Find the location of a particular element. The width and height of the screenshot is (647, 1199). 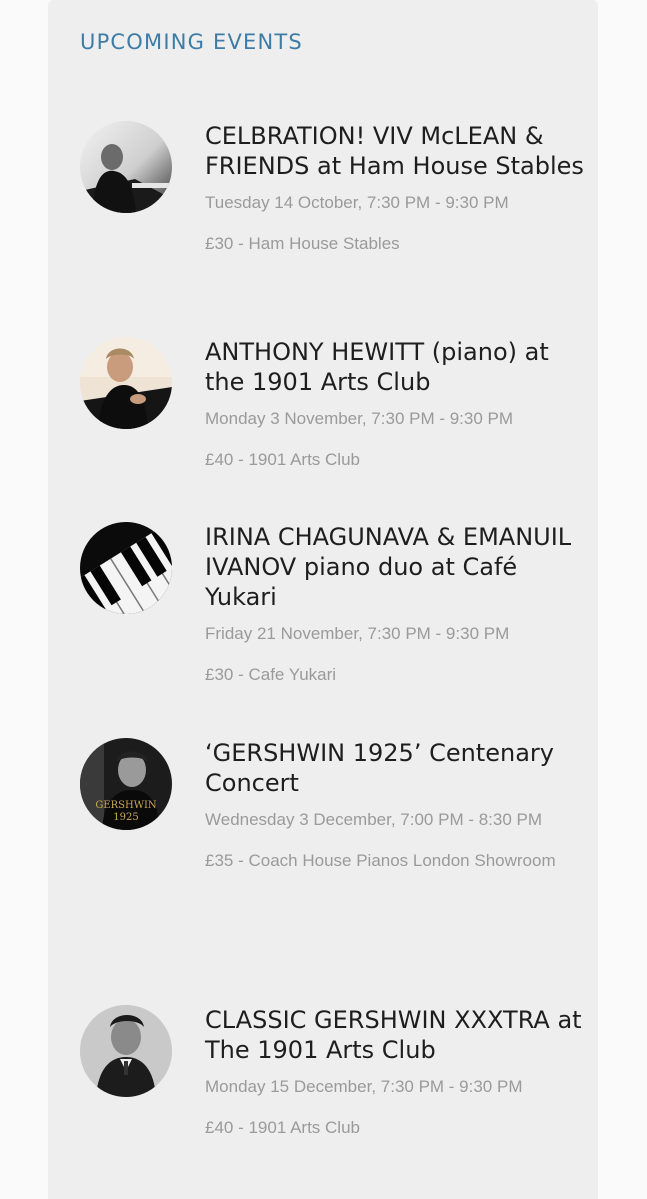

section-title: UPCOMING EVENTS is located at coordinates (191, 42).